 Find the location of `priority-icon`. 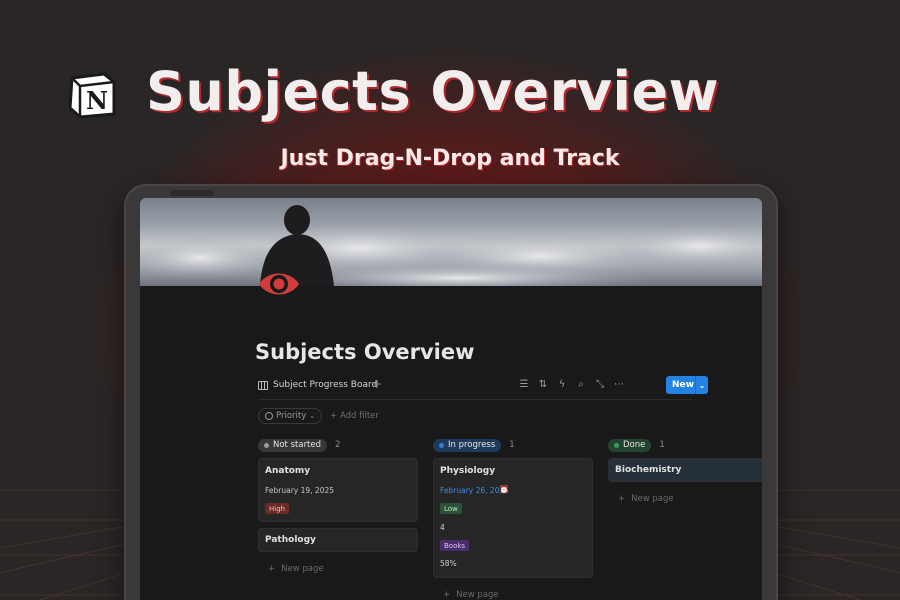

priority-icon is located at coordinates (269, 416).